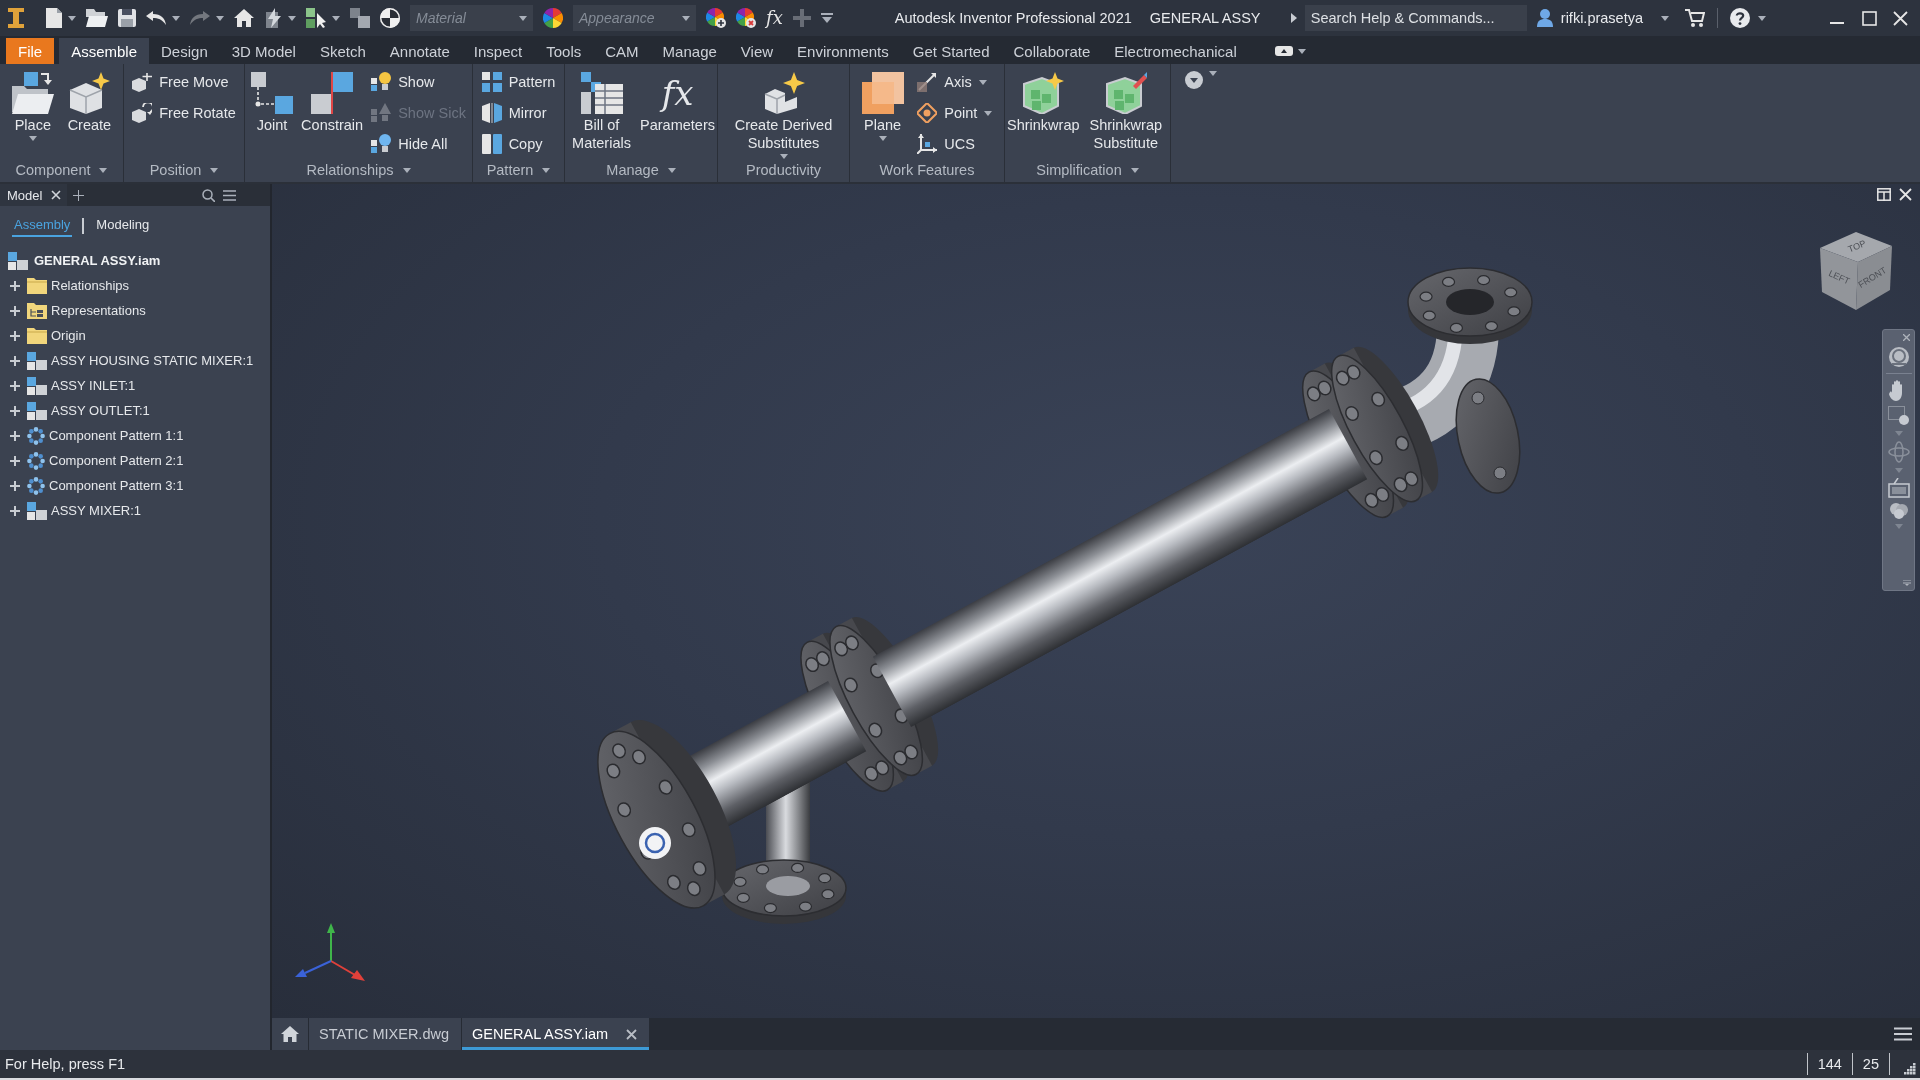 This screenshot has width=1920, height=1080. What do you see at coordinates (689, 51) in the screenshot?
I see `ribbon-tab: Manage` at bounding box center [689, 51].